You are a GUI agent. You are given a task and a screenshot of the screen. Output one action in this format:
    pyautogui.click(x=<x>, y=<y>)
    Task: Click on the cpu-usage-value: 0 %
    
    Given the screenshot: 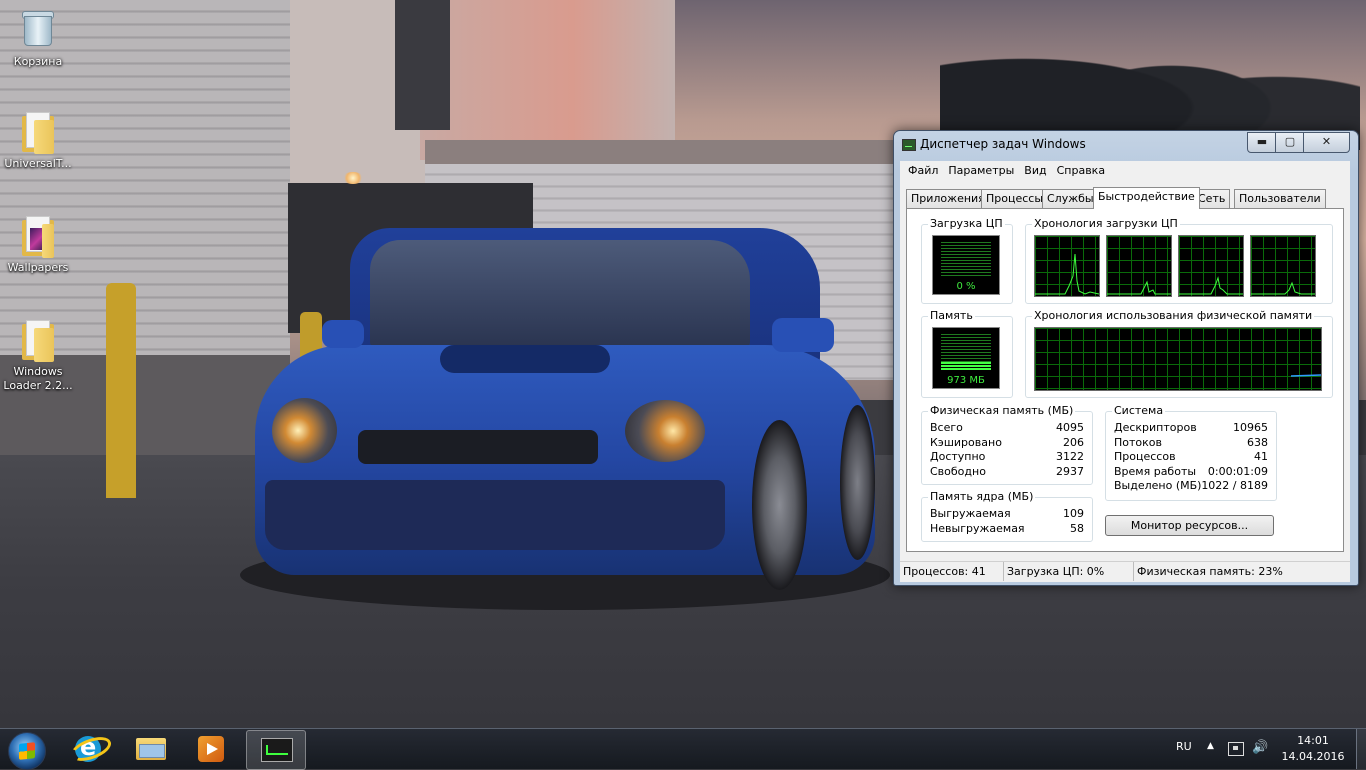 What is the action you would take?
    pyautogui.click(x=966, y=286)
    